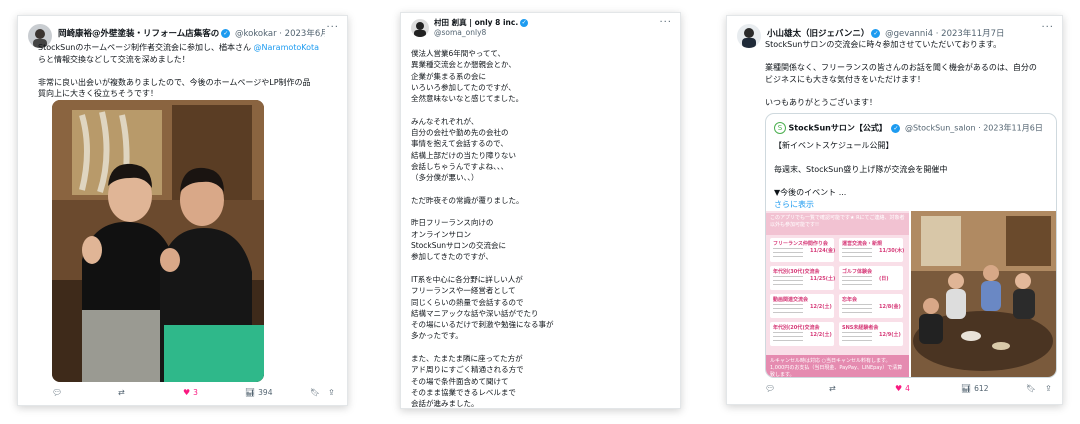 The image size is (1080, 424). I want to click on event-photo, so click(983, 294).